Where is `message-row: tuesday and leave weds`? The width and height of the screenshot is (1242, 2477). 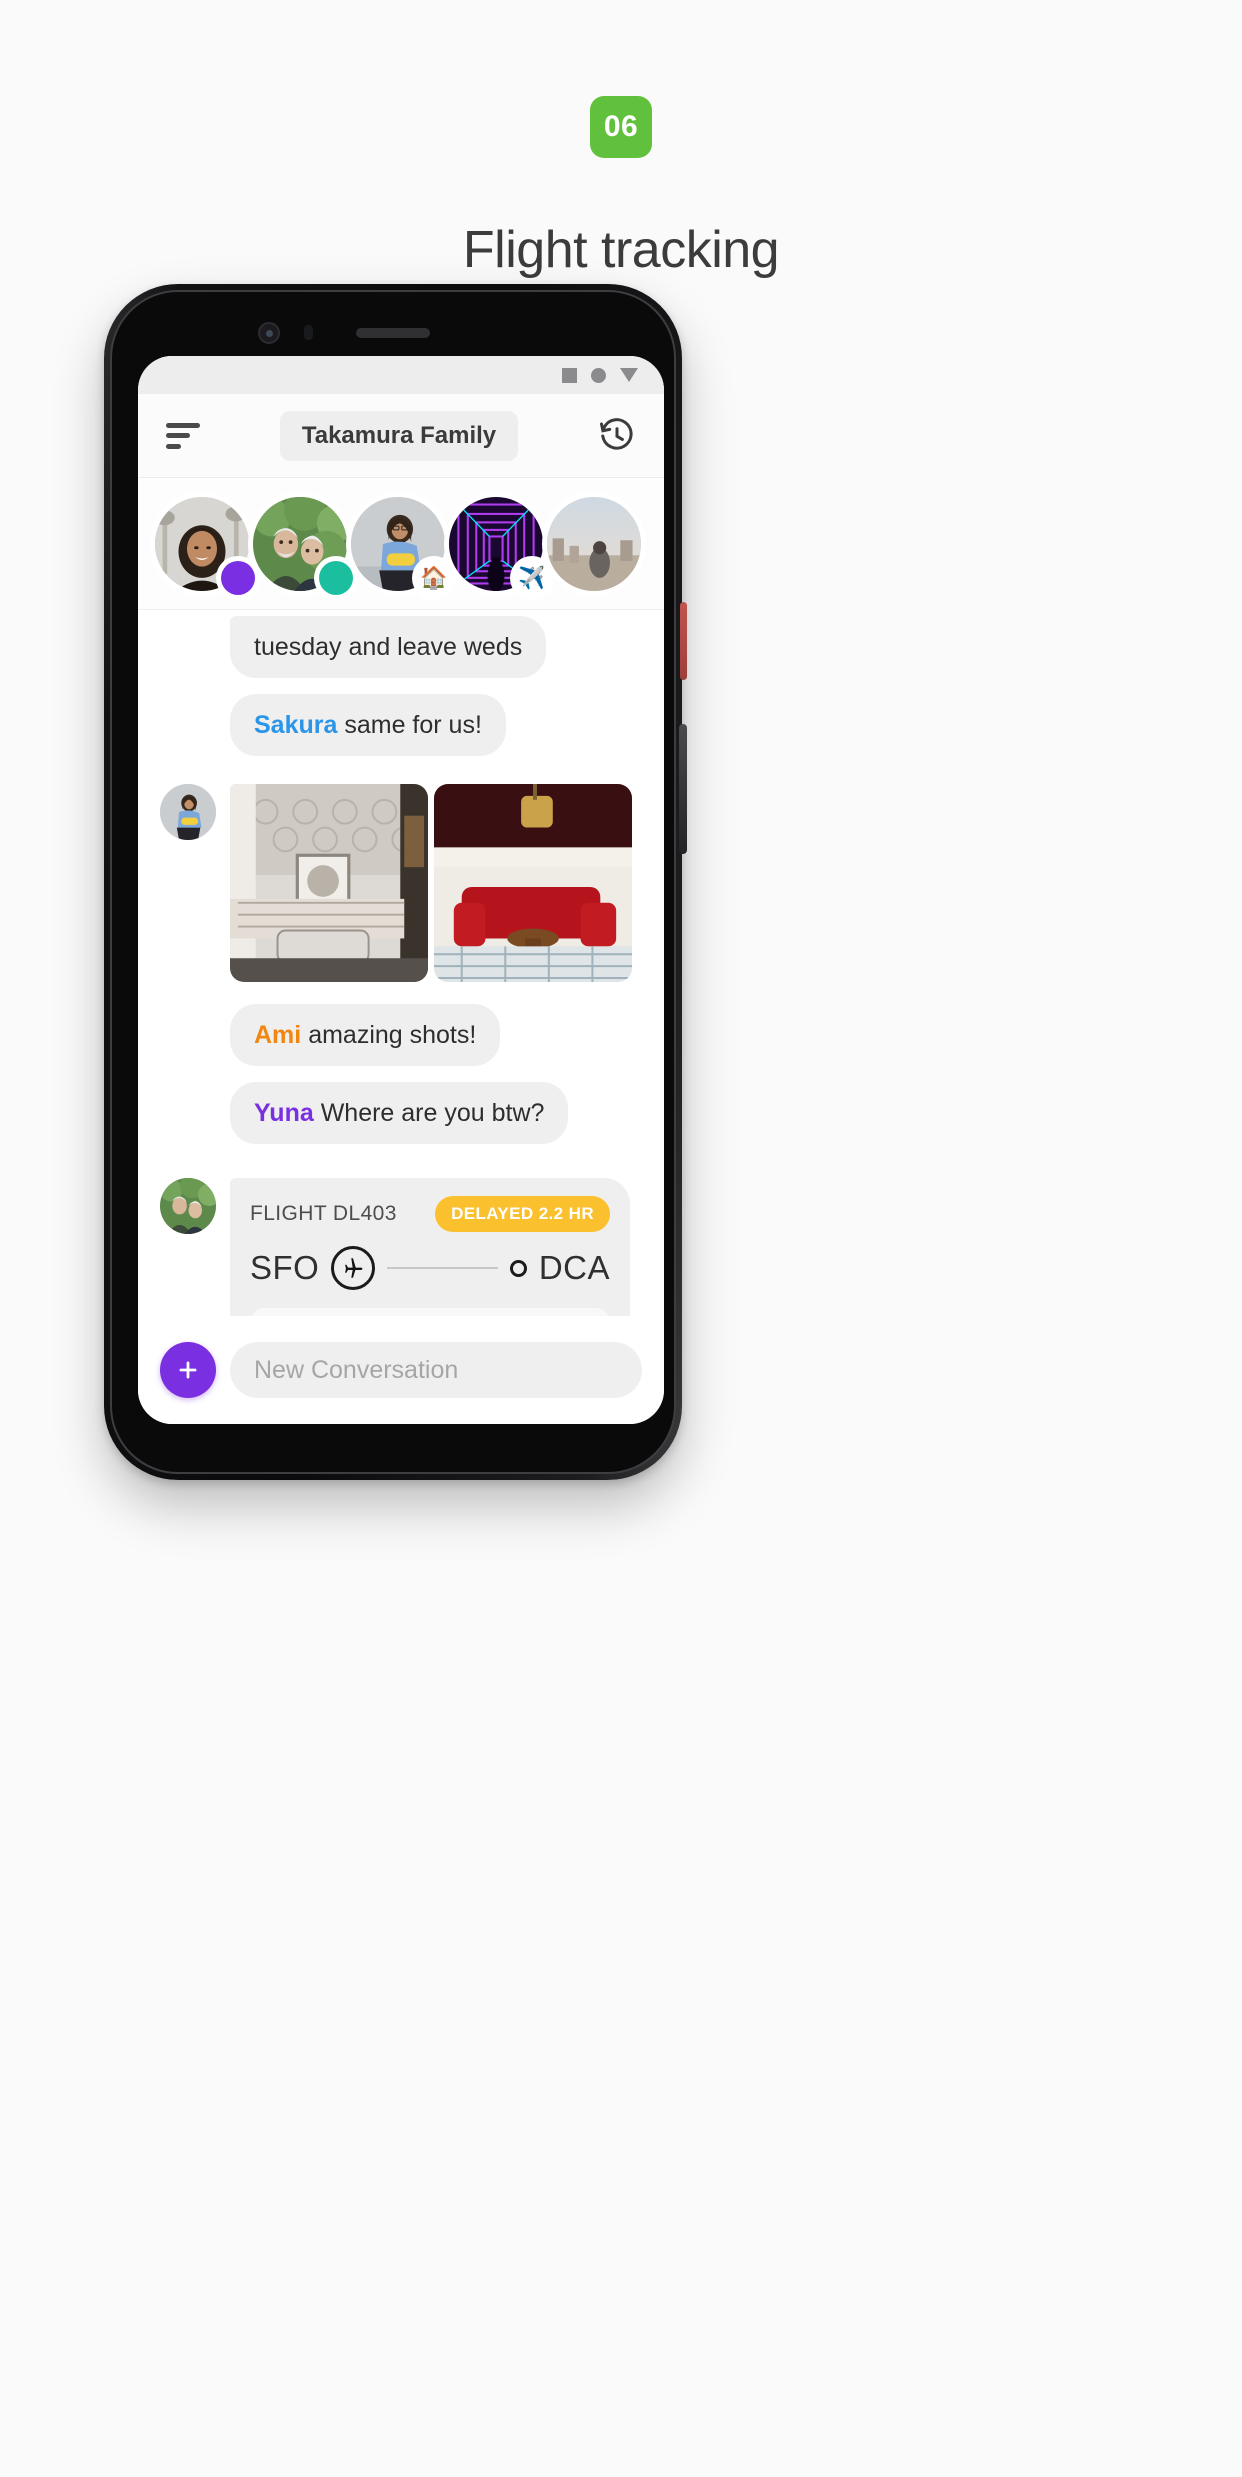
message-row: tuesday and leave weds is located at coordinates (401, 647).